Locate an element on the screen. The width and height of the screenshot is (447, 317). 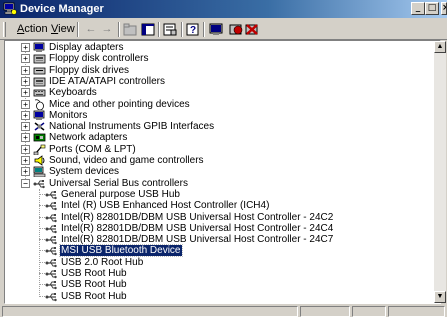
vertical-scrollbar: ▲ ▼ is located at coordinates (440, 172).